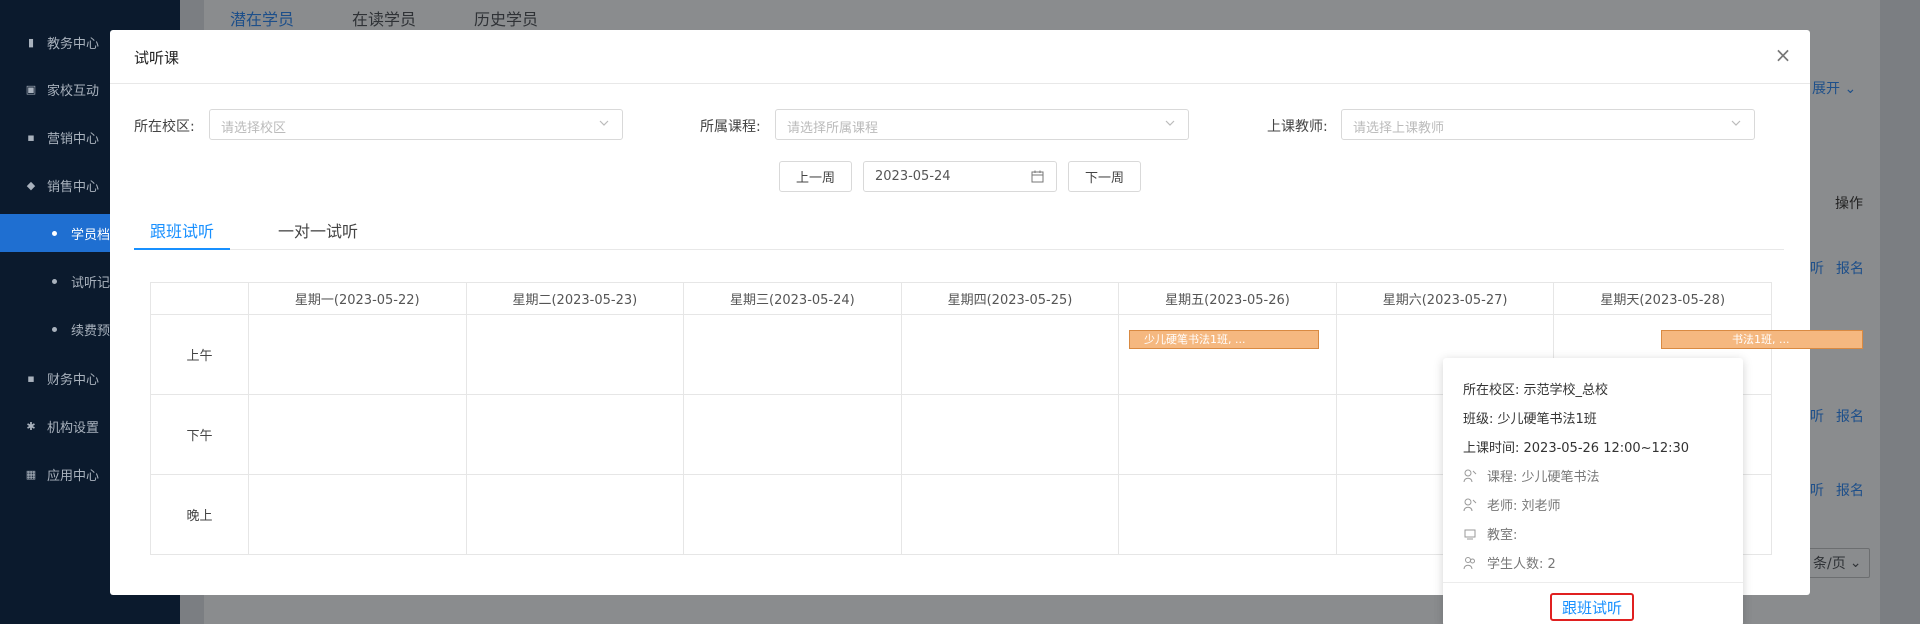 This screenshot has width=1920, height=624. I want to click on campus-select: 请选择校区, so click(416, 124).